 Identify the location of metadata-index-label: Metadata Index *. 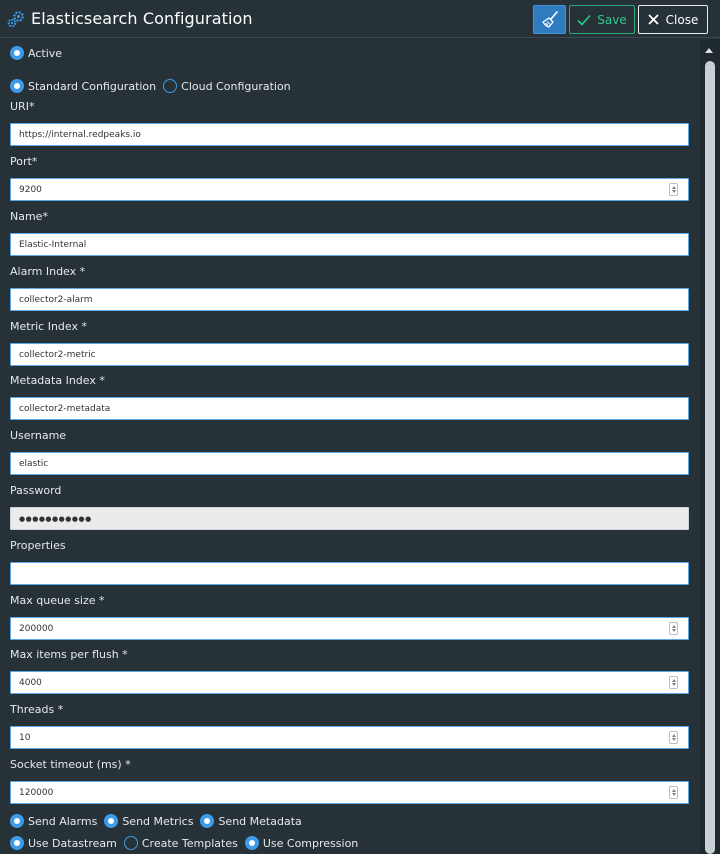
(57, 380).